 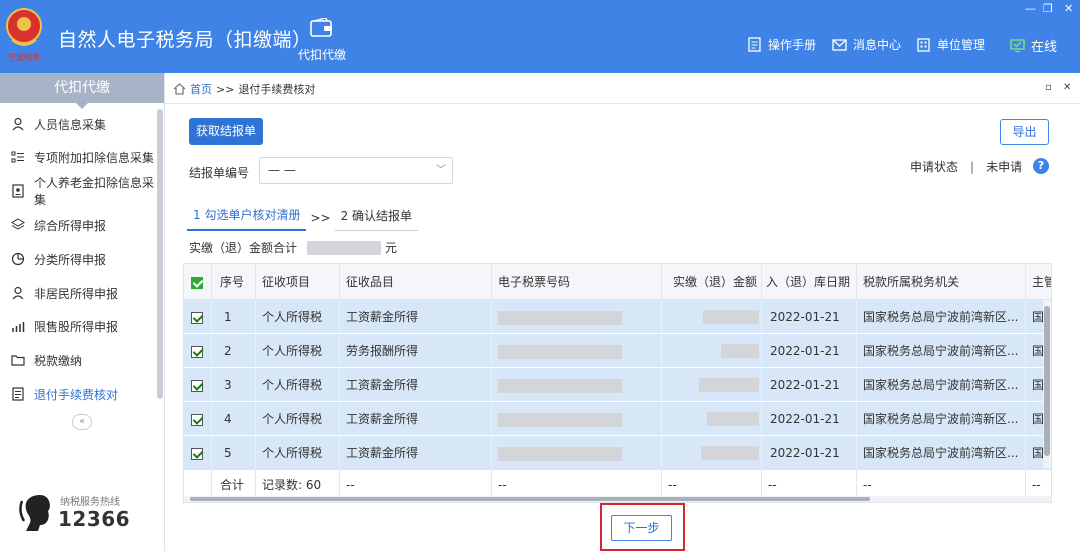 What do you see at coordinates (70, 124) in the screenshot?
I see `sidebar-item-label: 人员信息采集` at bounding box center [70, 124].